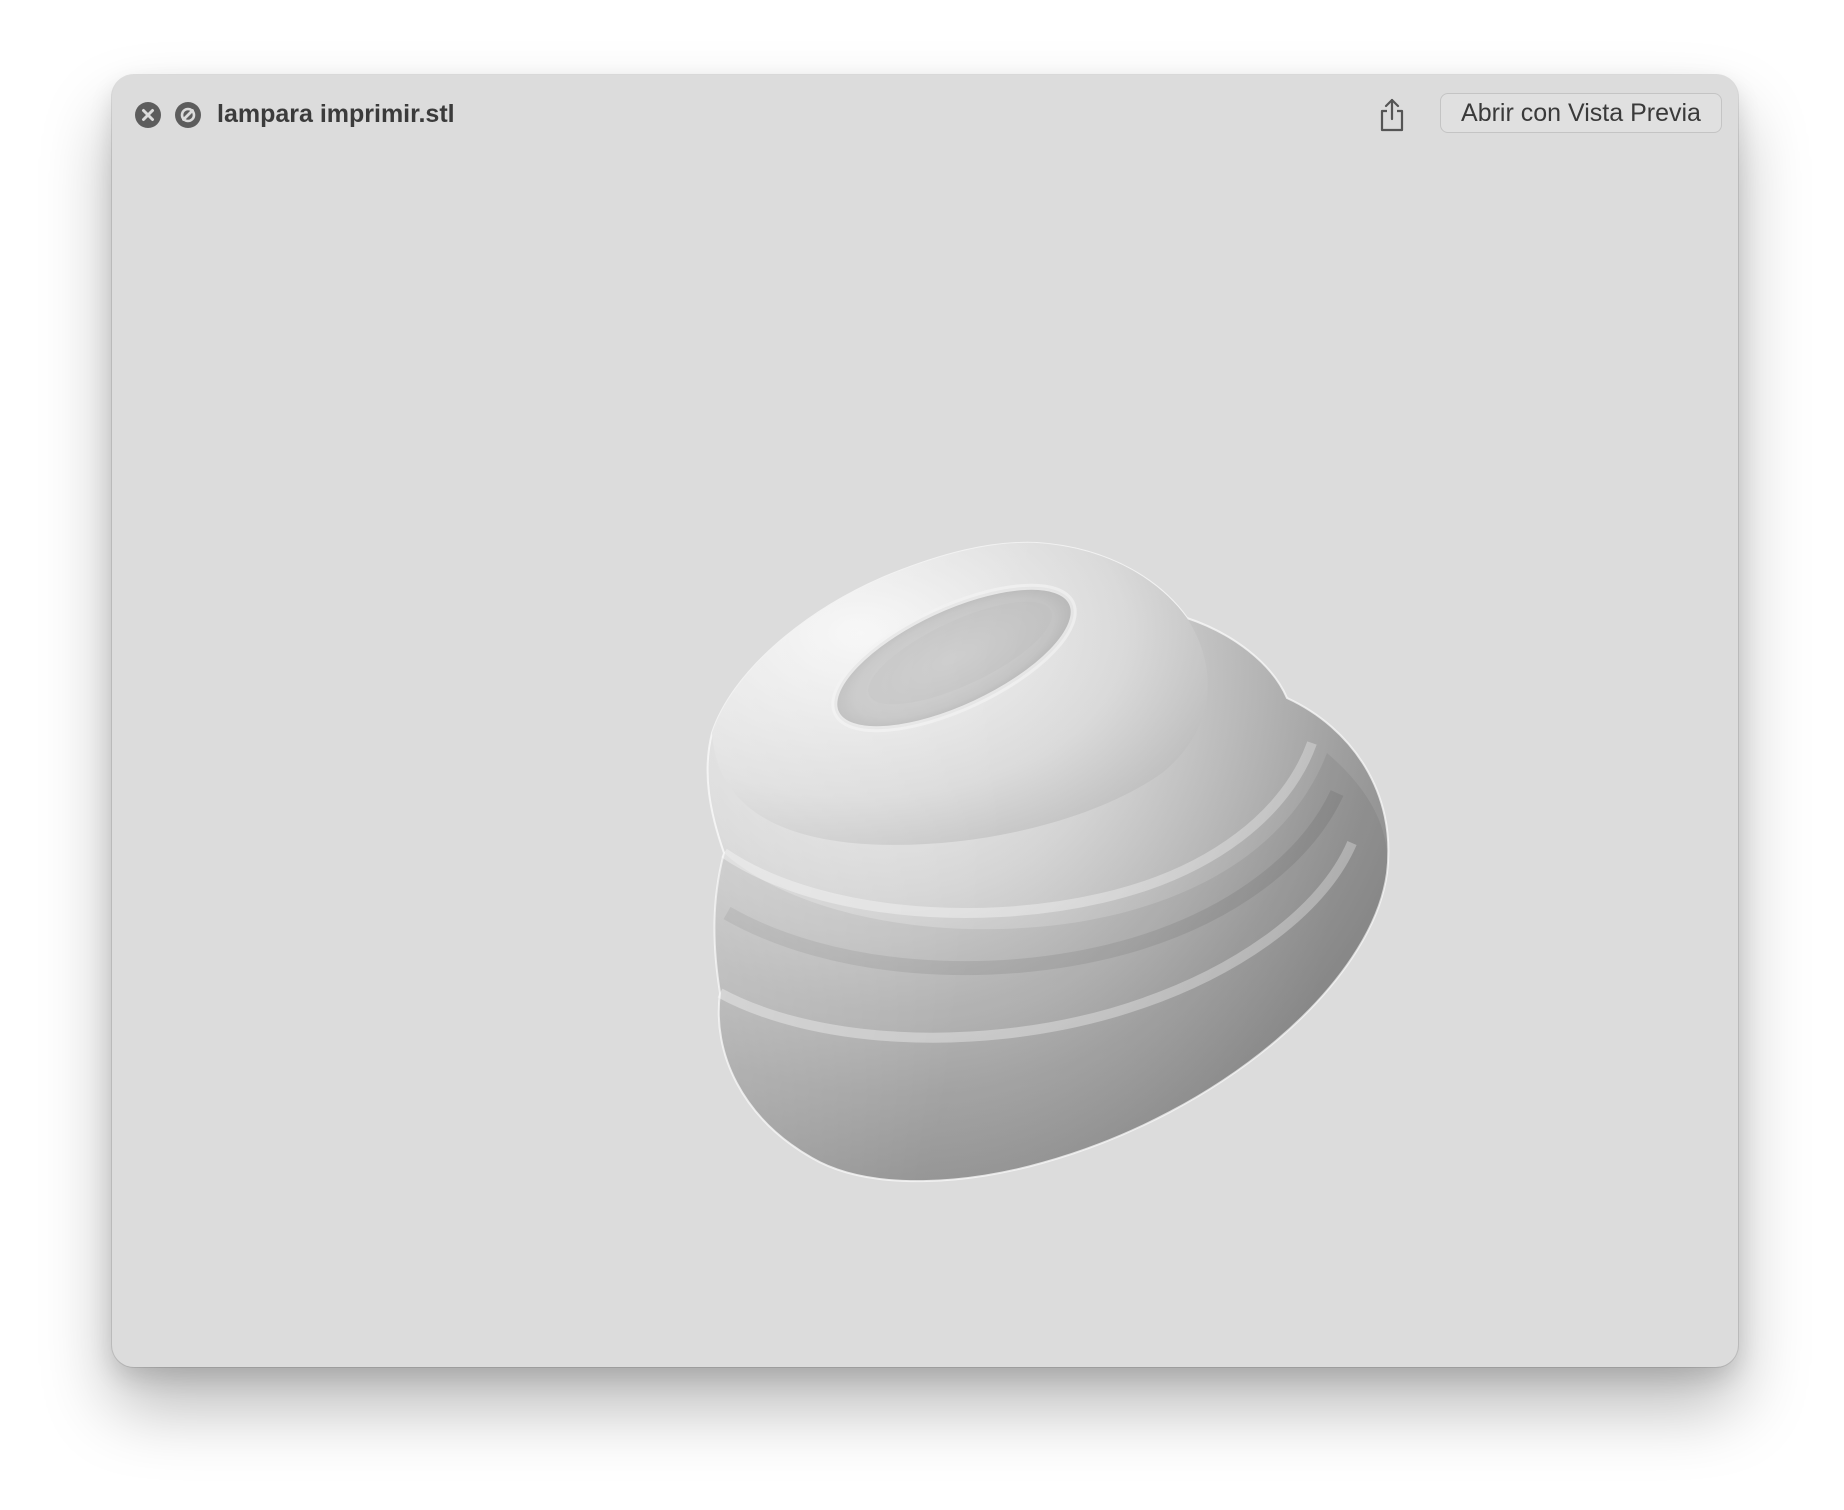 This screenshot has height=1510, width=1844. I want to click on share-icon, so click(1392, 115).